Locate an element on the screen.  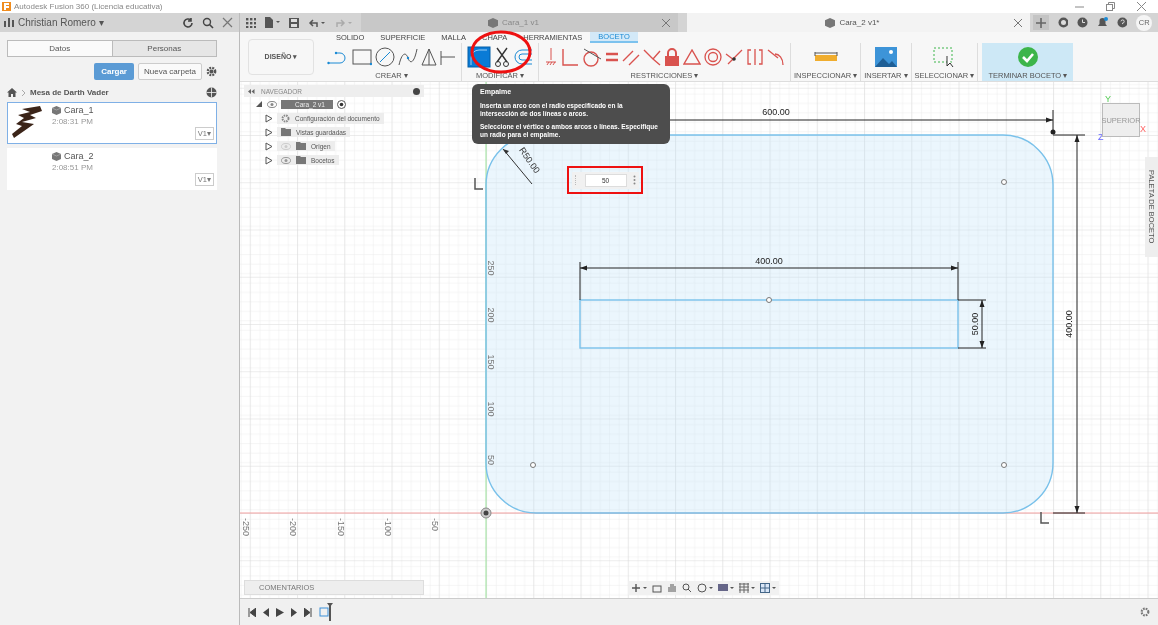
curvature-icon is located at coordinates (776, 57).